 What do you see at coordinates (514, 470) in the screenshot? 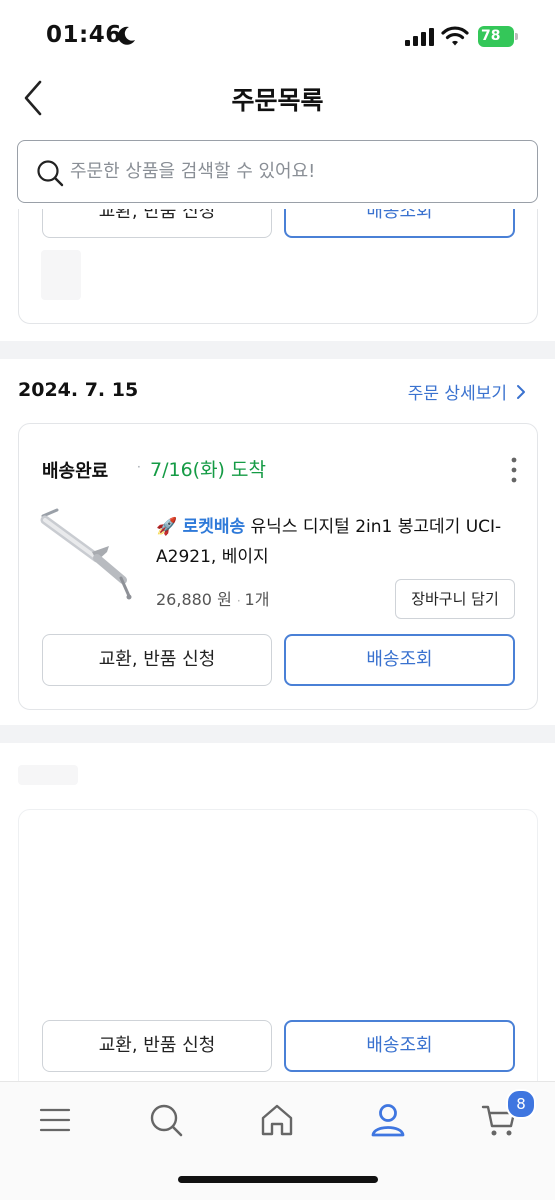
I see `more-vertical-icon` at bounding box center [514, 470].